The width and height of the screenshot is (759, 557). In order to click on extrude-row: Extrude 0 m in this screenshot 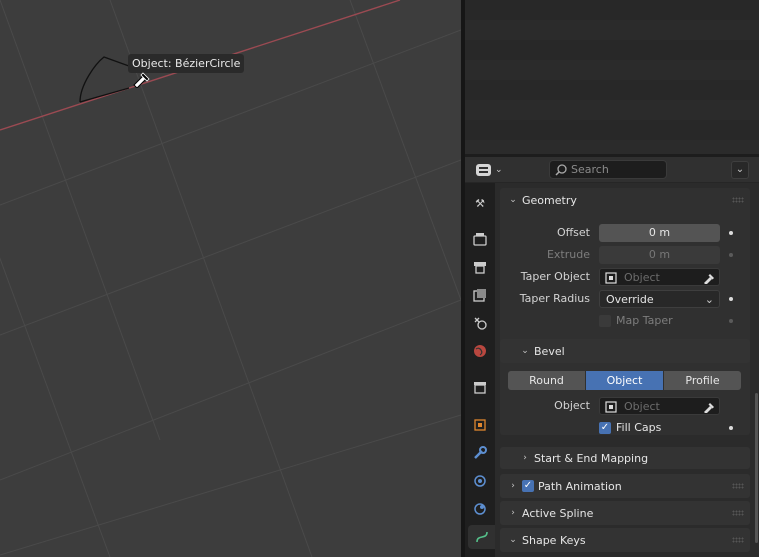, I will do `click(625, 255)`.